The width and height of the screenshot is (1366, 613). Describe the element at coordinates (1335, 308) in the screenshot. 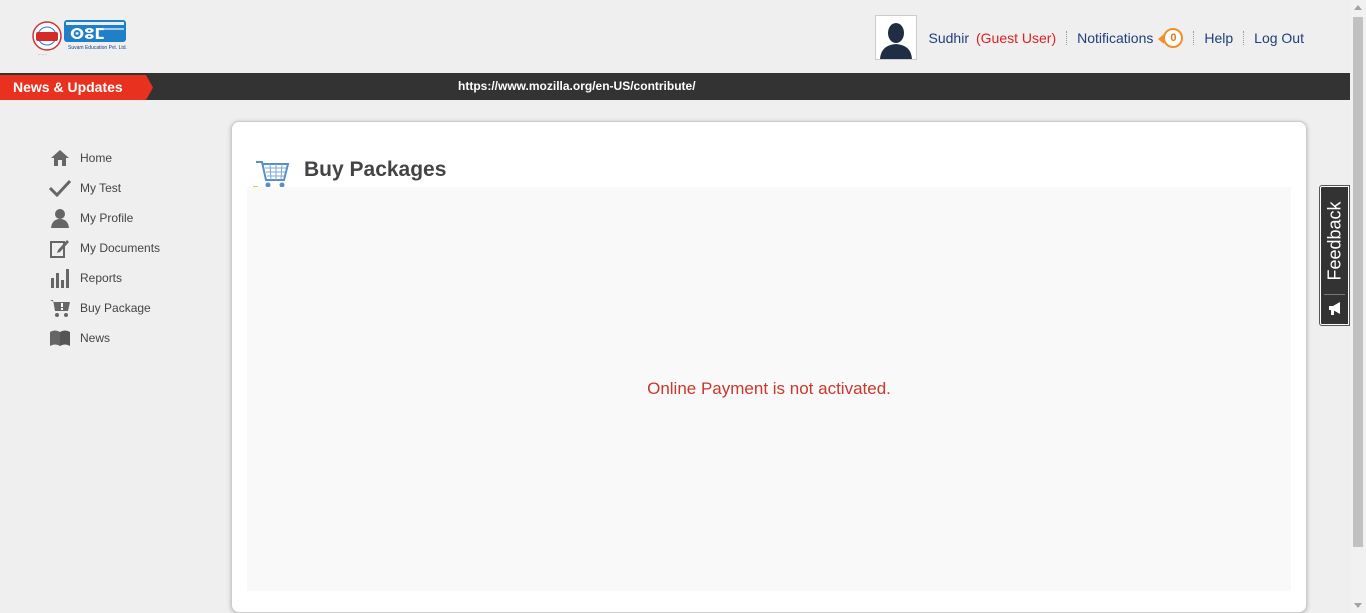

I see `megaphone-icon` at that location.